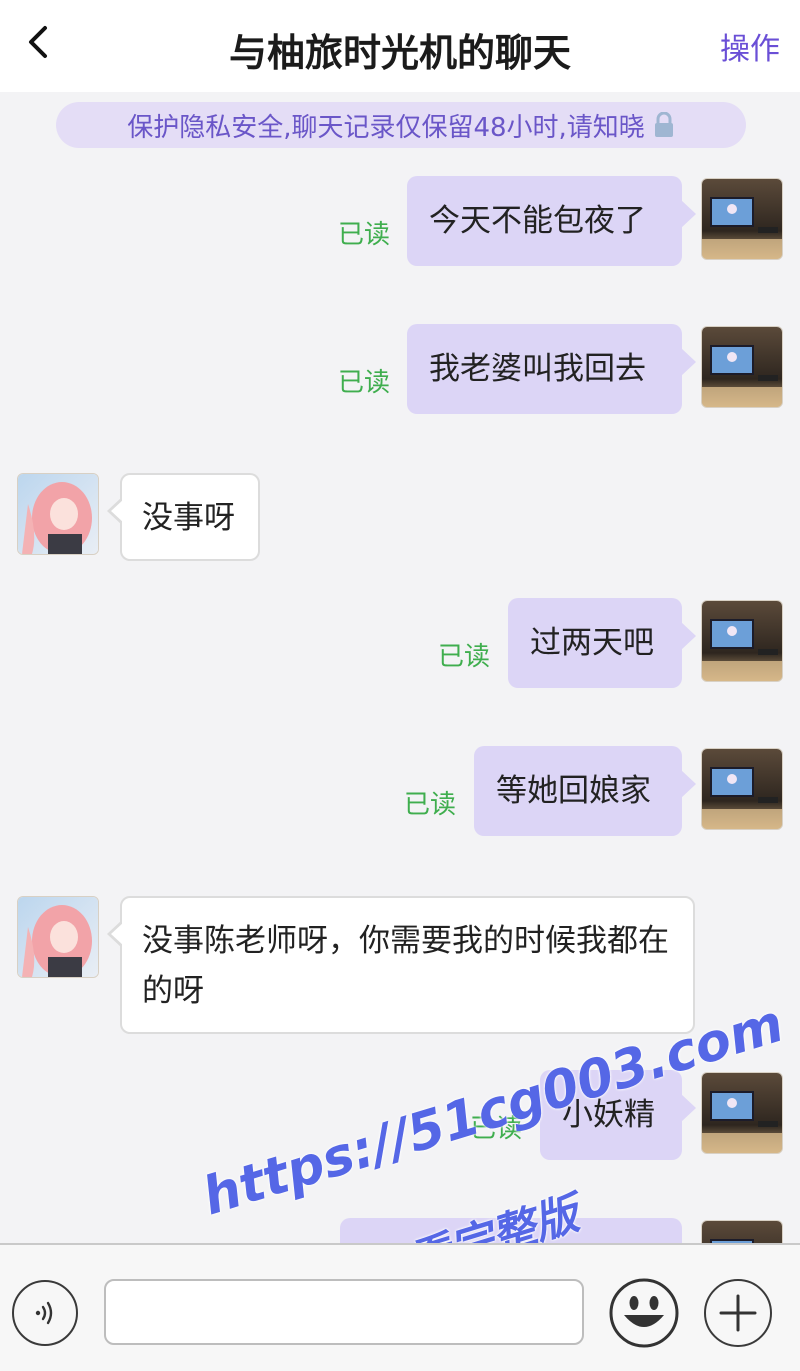  Describe the element at coordinates (344, 1312) in the screenshot. I see `message-input` at that location.